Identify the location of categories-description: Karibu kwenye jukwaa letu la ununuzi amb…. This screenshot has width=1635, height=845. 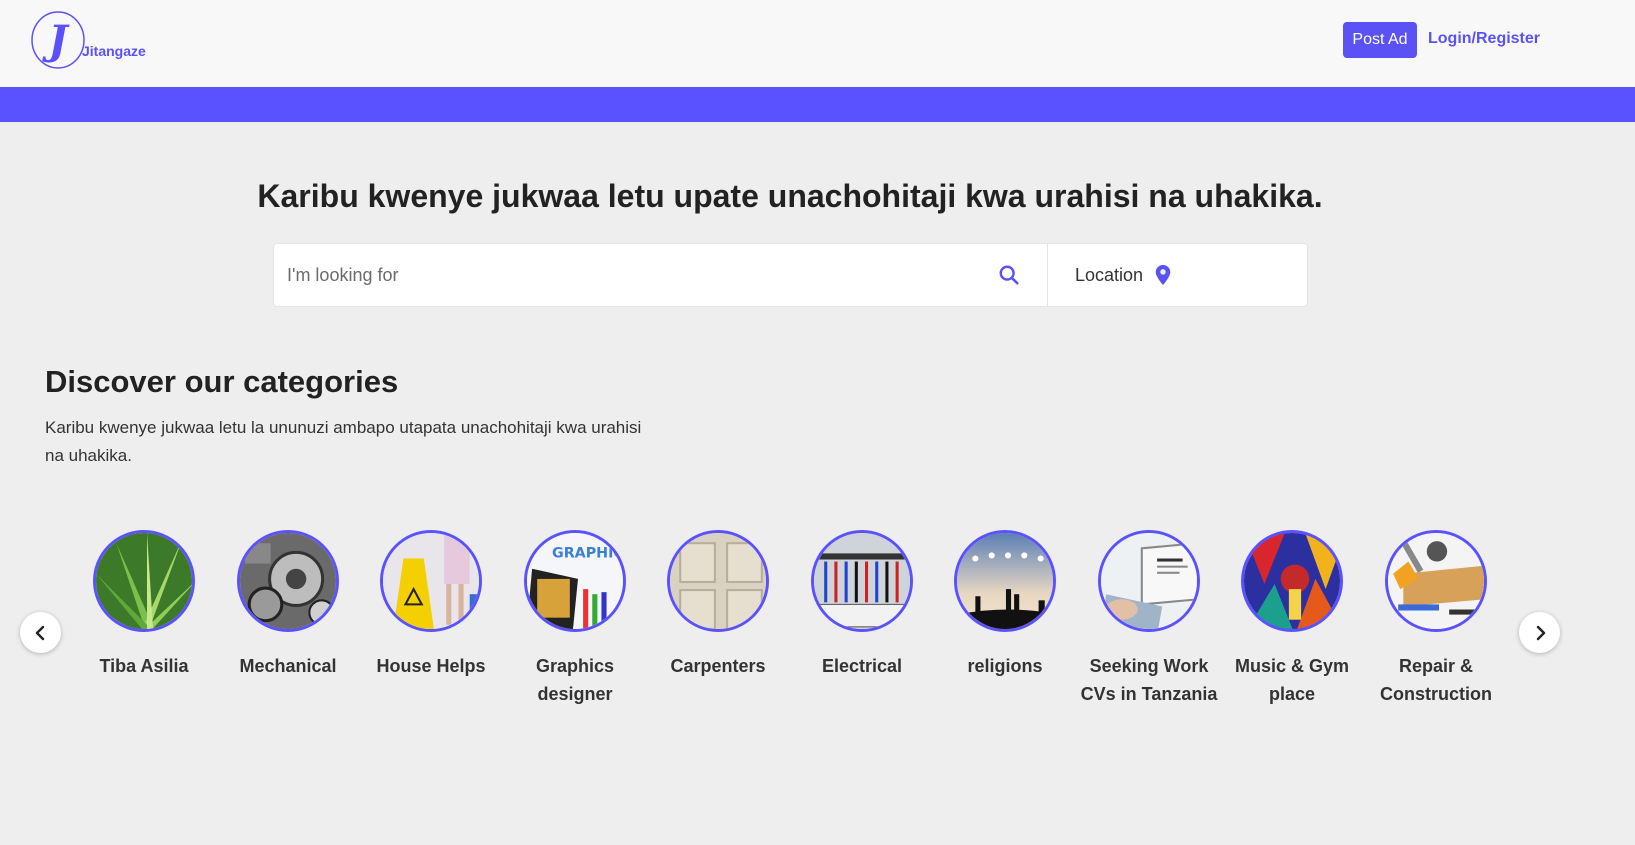
(343, 441).